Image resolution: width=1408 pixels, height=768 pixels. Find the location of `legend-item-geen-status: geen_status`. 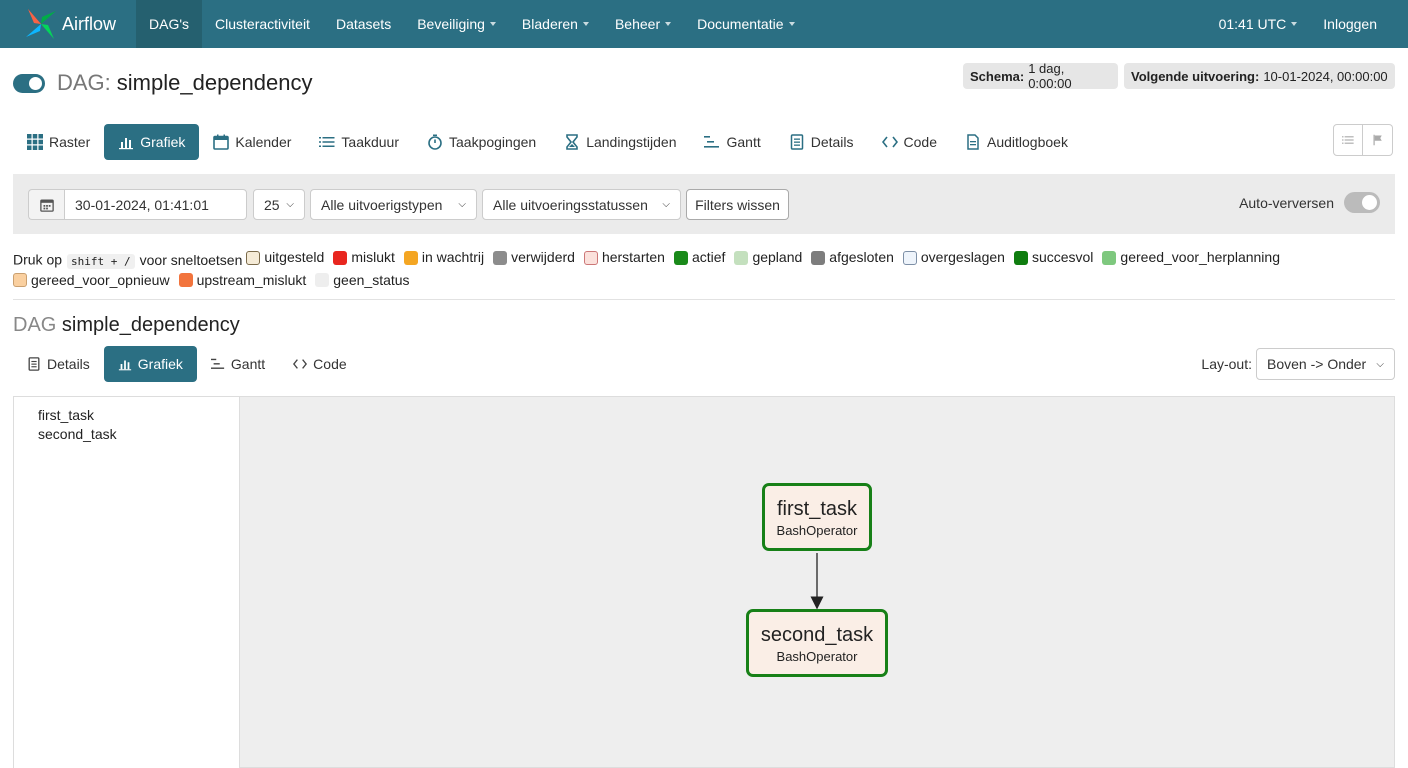

legend-item-geen-status: geen_status is located at coordinates (362, 280).